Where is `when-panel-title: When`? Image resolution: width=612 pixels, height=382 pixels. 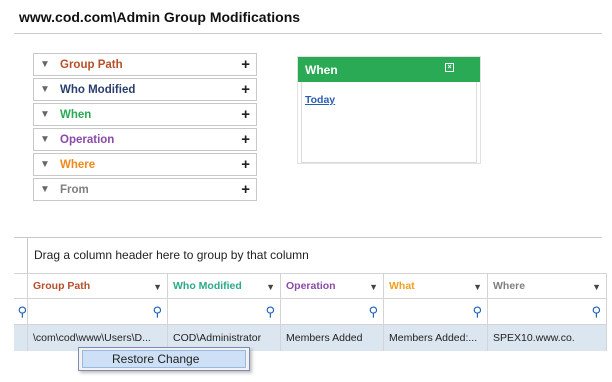
when-panel-title: When is located at coordinates (321, 69).